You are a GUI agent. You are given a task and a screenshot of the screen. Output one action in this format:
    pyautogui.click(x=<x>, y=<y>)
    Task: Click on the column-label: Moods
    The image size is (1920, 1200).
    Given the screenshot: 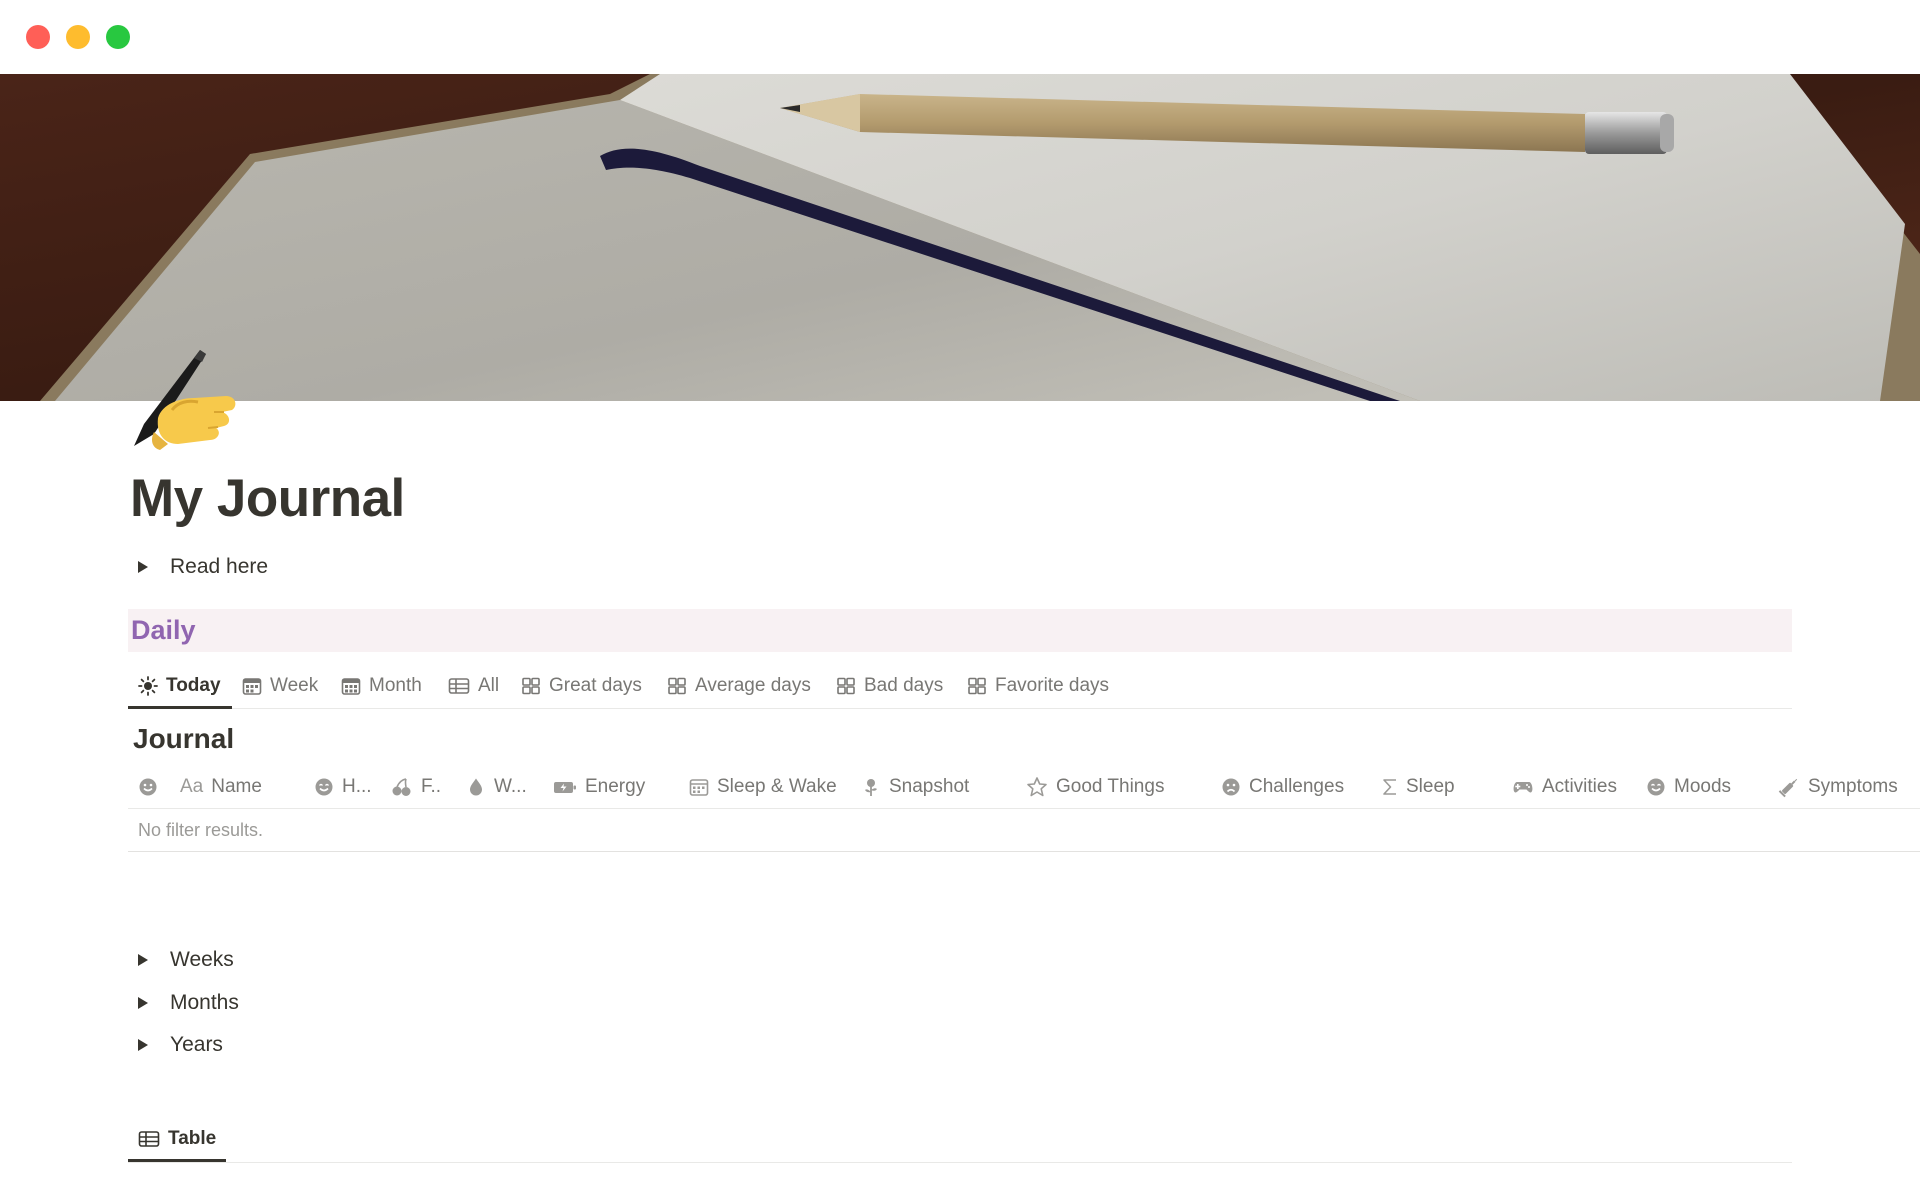 What is the action you would take?
    pyautogui.click(x=1703, y=786)
    